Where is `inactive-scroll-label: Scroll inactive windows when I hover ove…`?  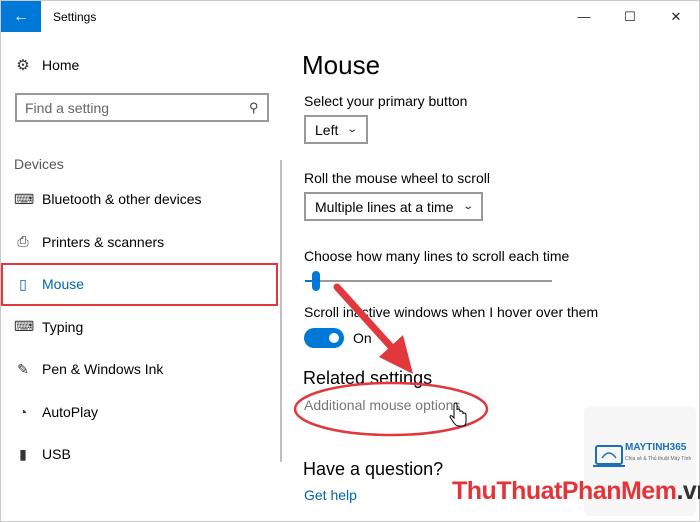 inactive-scroll-label: Scroll inactive windows when I hover ove… is located at coordinates (451, 312).